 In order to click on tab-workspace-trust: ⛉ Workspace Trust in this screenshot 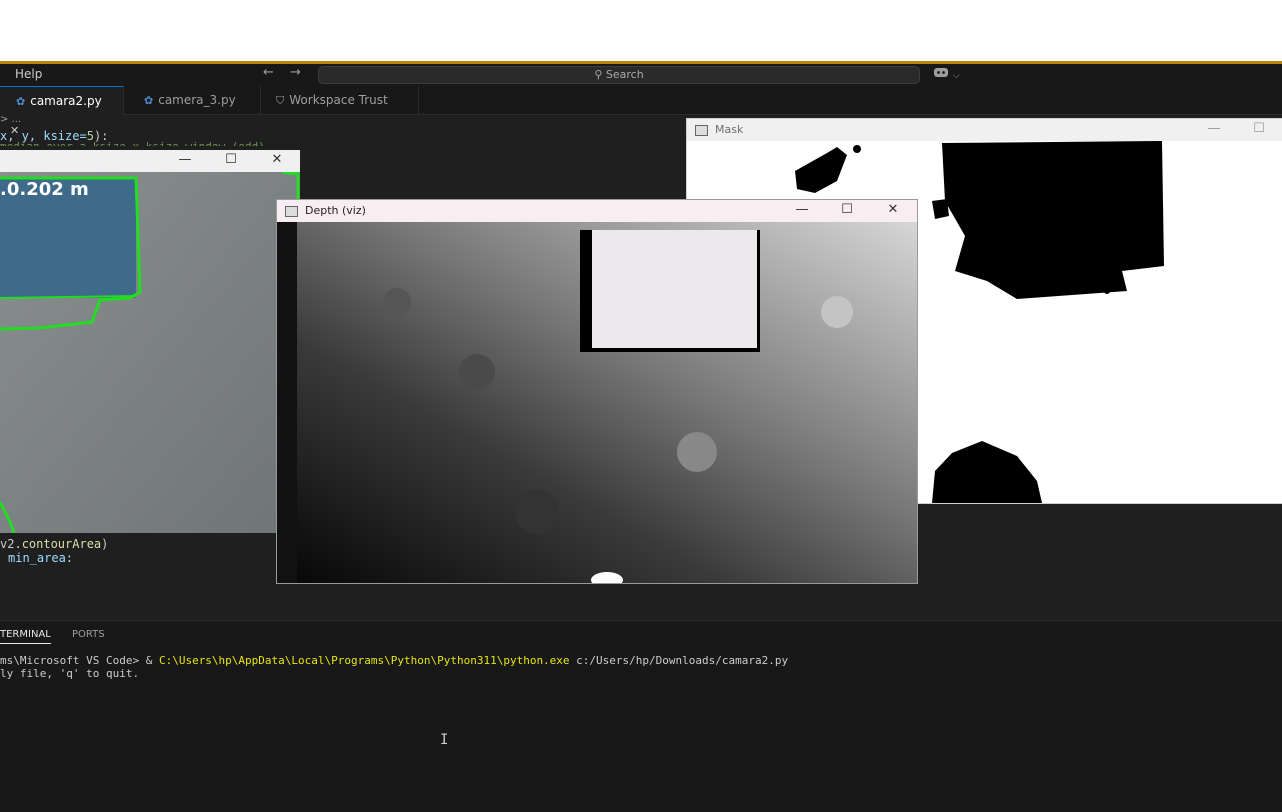, I will do `click(340, 100)`.